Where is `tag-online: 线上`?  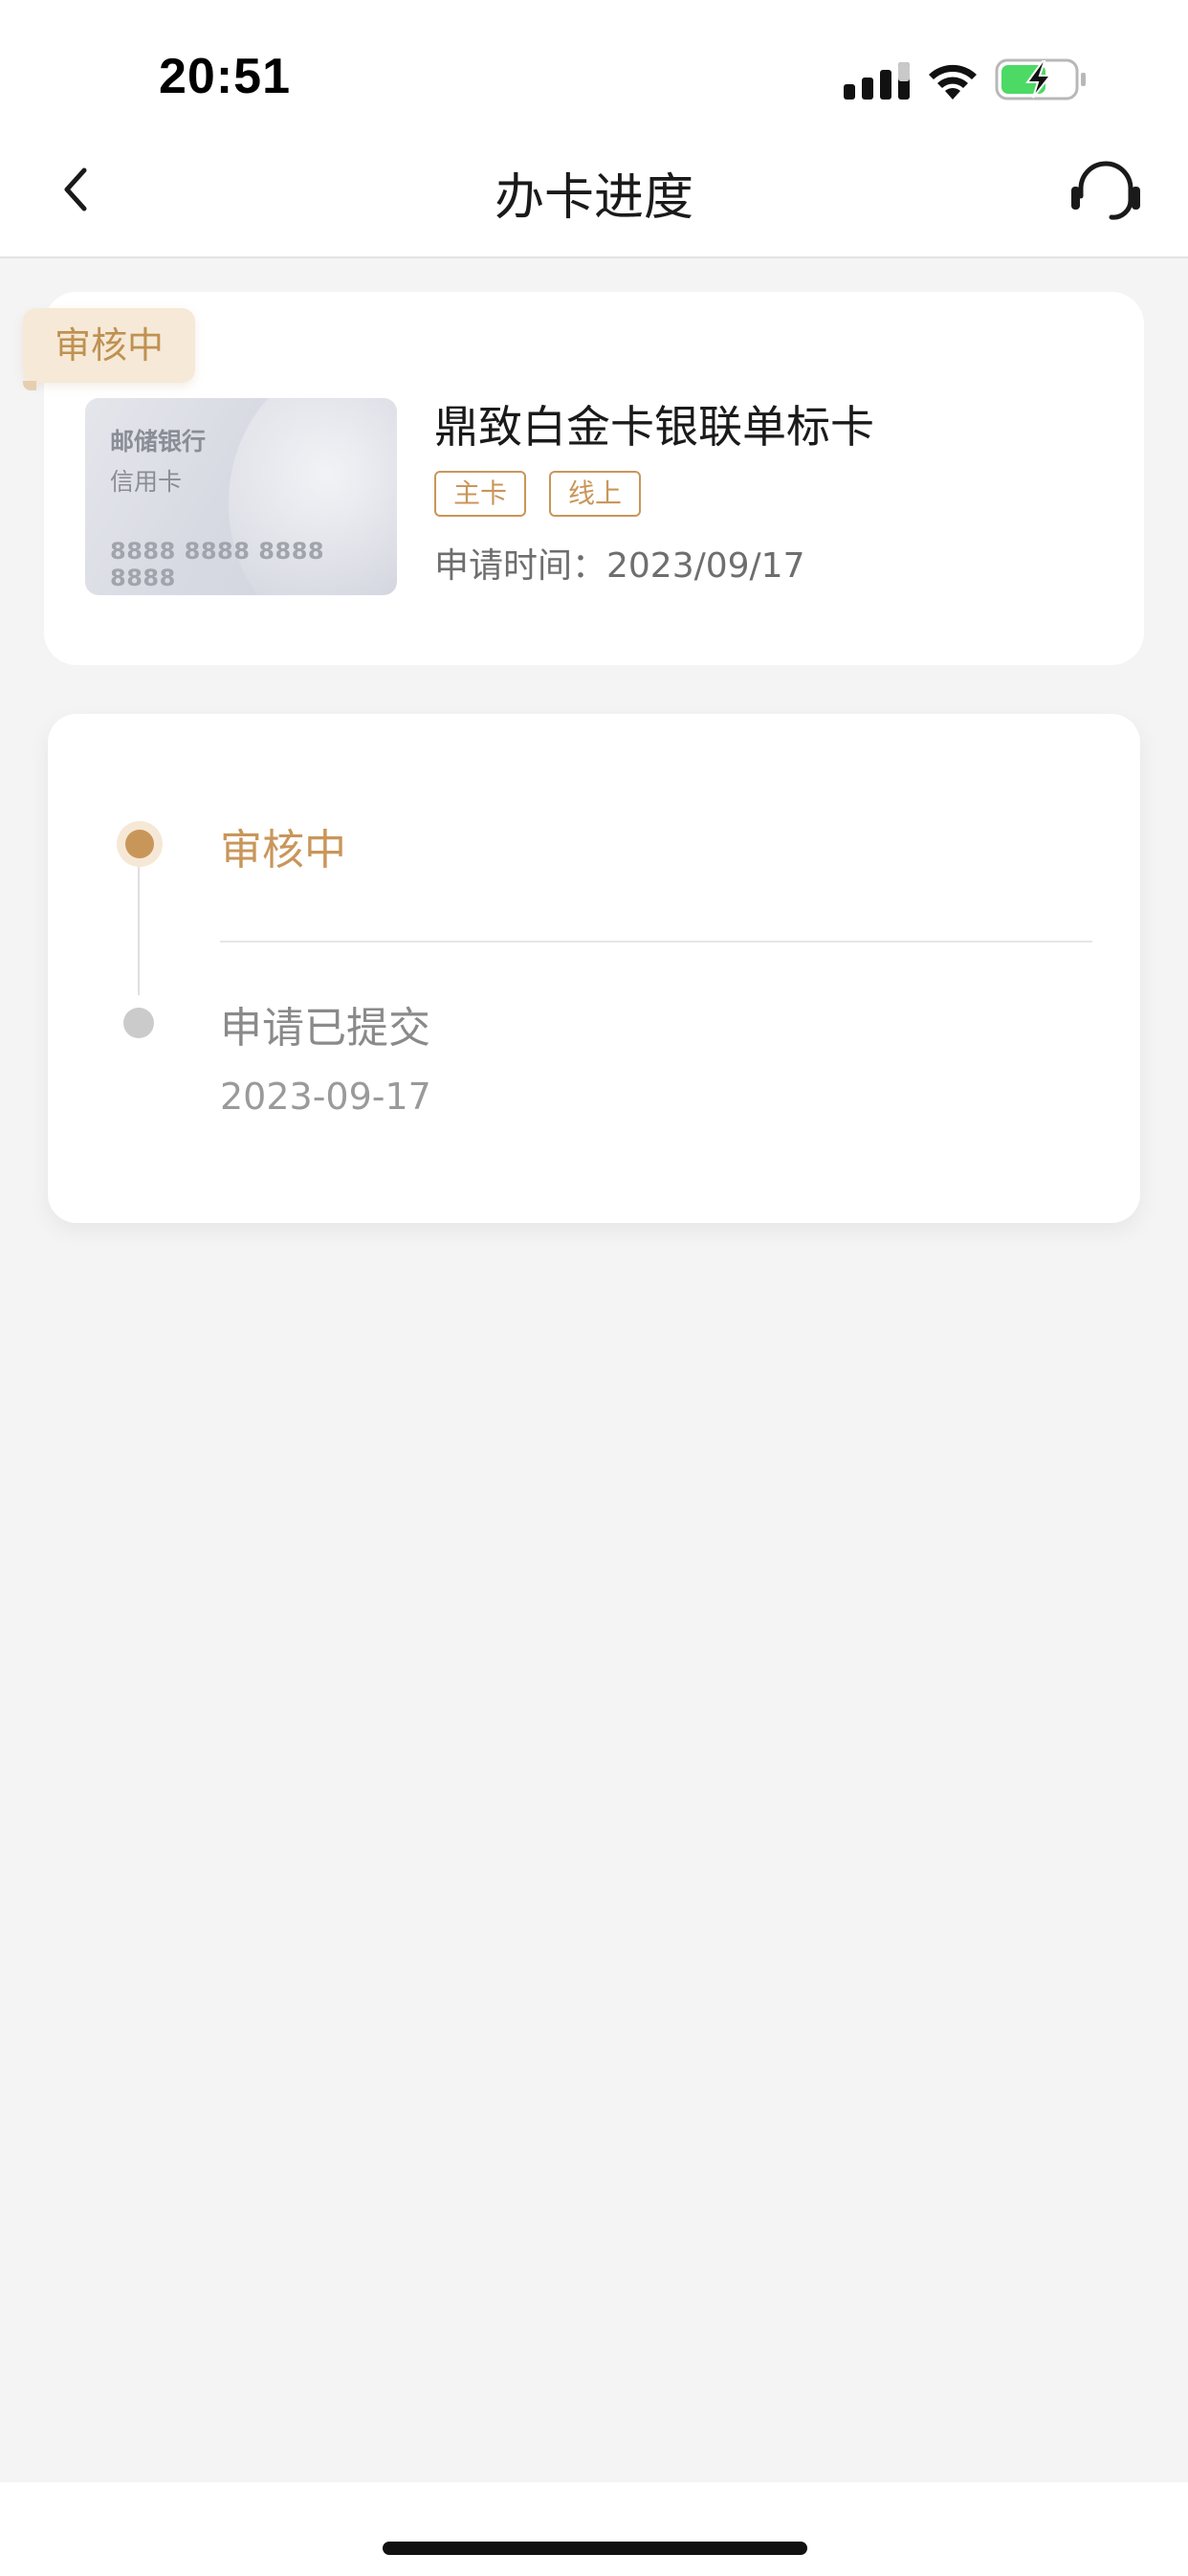 tag-online: 线上 is located at coordinates (595, 494).